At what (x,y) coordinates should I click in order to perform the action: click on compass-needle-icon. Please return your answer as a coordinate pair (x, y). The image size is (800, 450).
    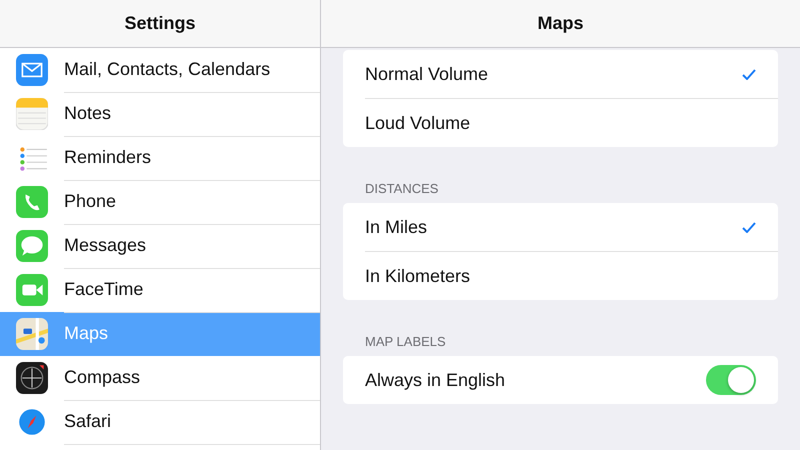
    Looking at the image, I should click on (32, 422).